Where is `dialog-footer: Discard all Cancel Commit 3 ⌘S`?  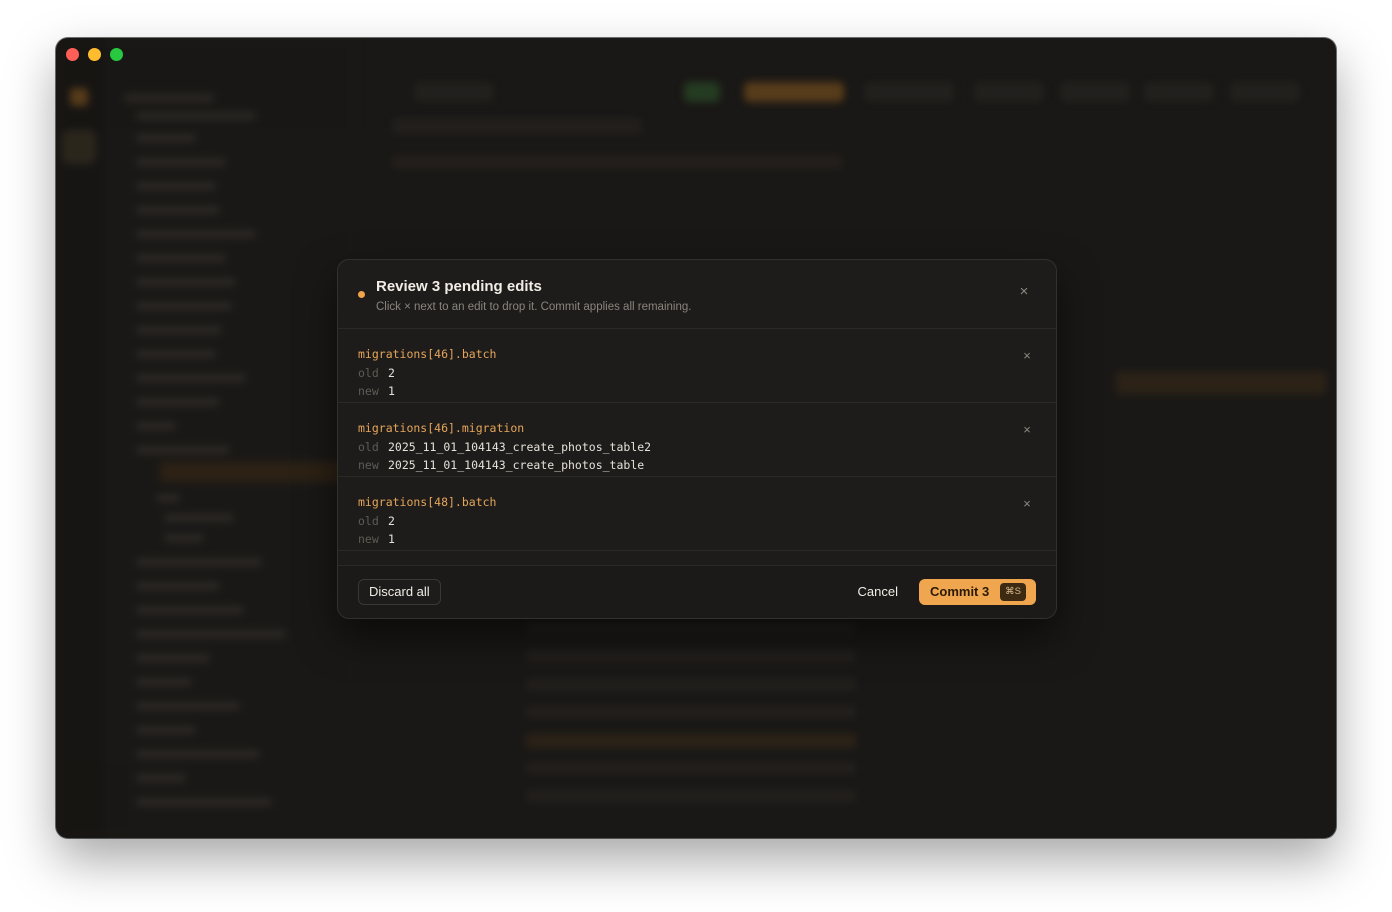
dialog-footer: Discard all Cancel Commit 3 ⌘S is located at coordinates (697, 591).